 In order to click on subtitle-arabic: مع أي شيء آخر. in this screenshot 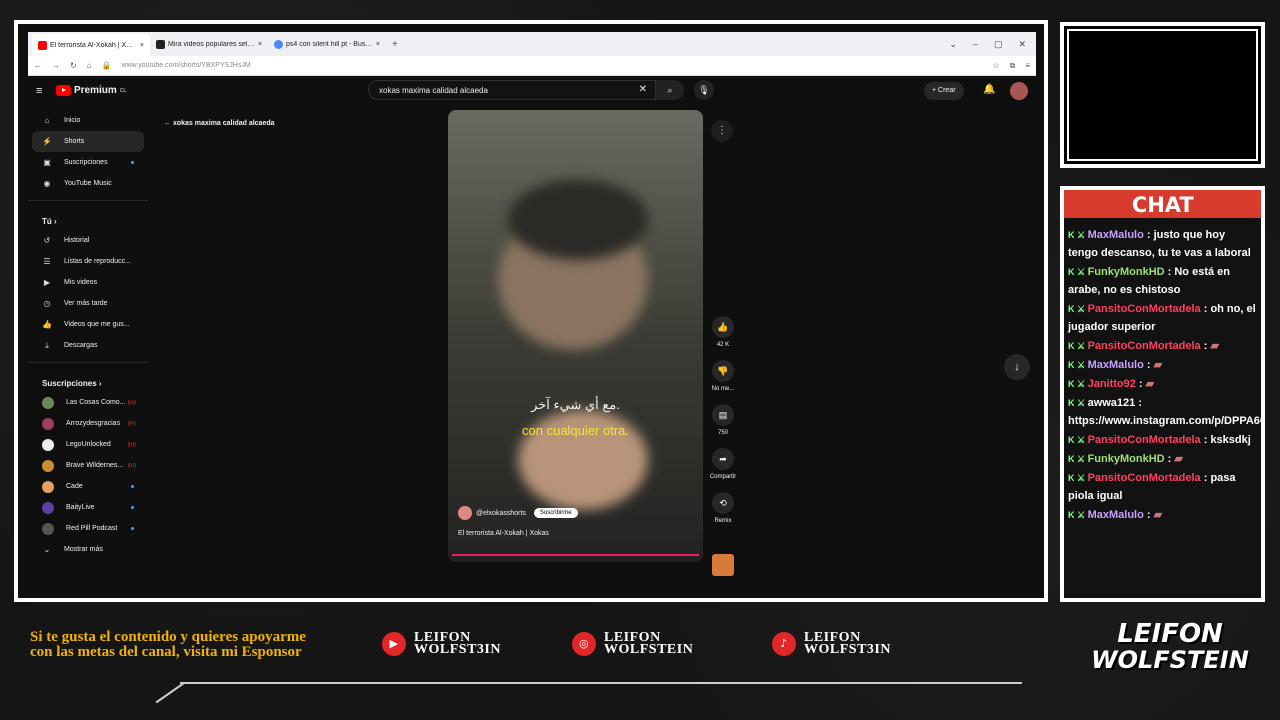, I will do `click(575, 404)`.